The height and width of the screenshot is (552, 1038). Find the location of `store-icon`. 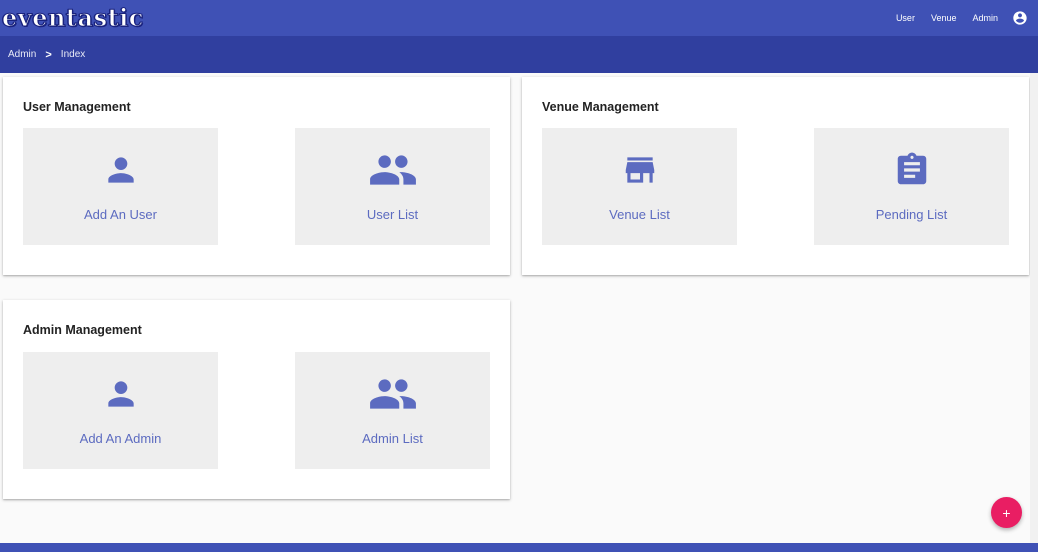

store-icon is located at coordinates (640, 170).